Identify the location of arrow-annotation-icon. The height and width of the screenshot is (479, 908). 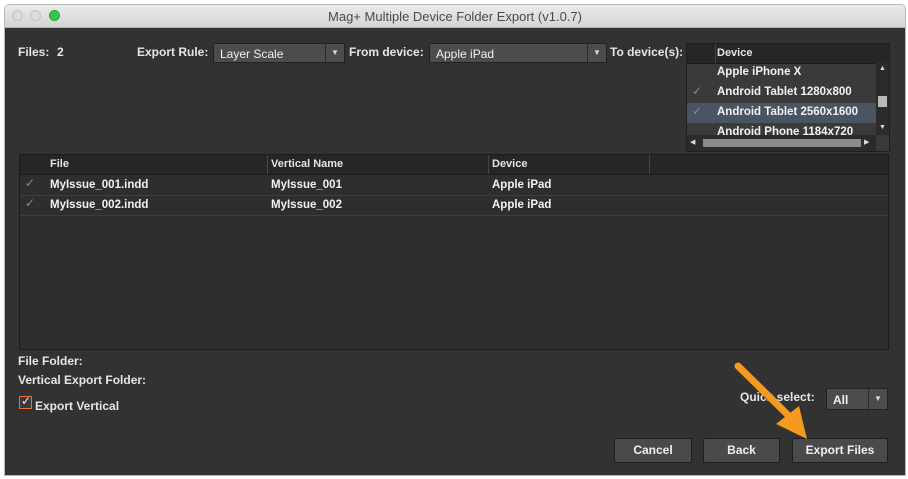
(770, 400).